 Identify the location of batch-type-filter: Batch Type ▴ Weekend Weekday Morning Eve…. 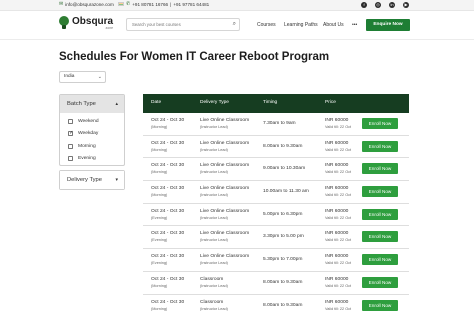
(92, 130).